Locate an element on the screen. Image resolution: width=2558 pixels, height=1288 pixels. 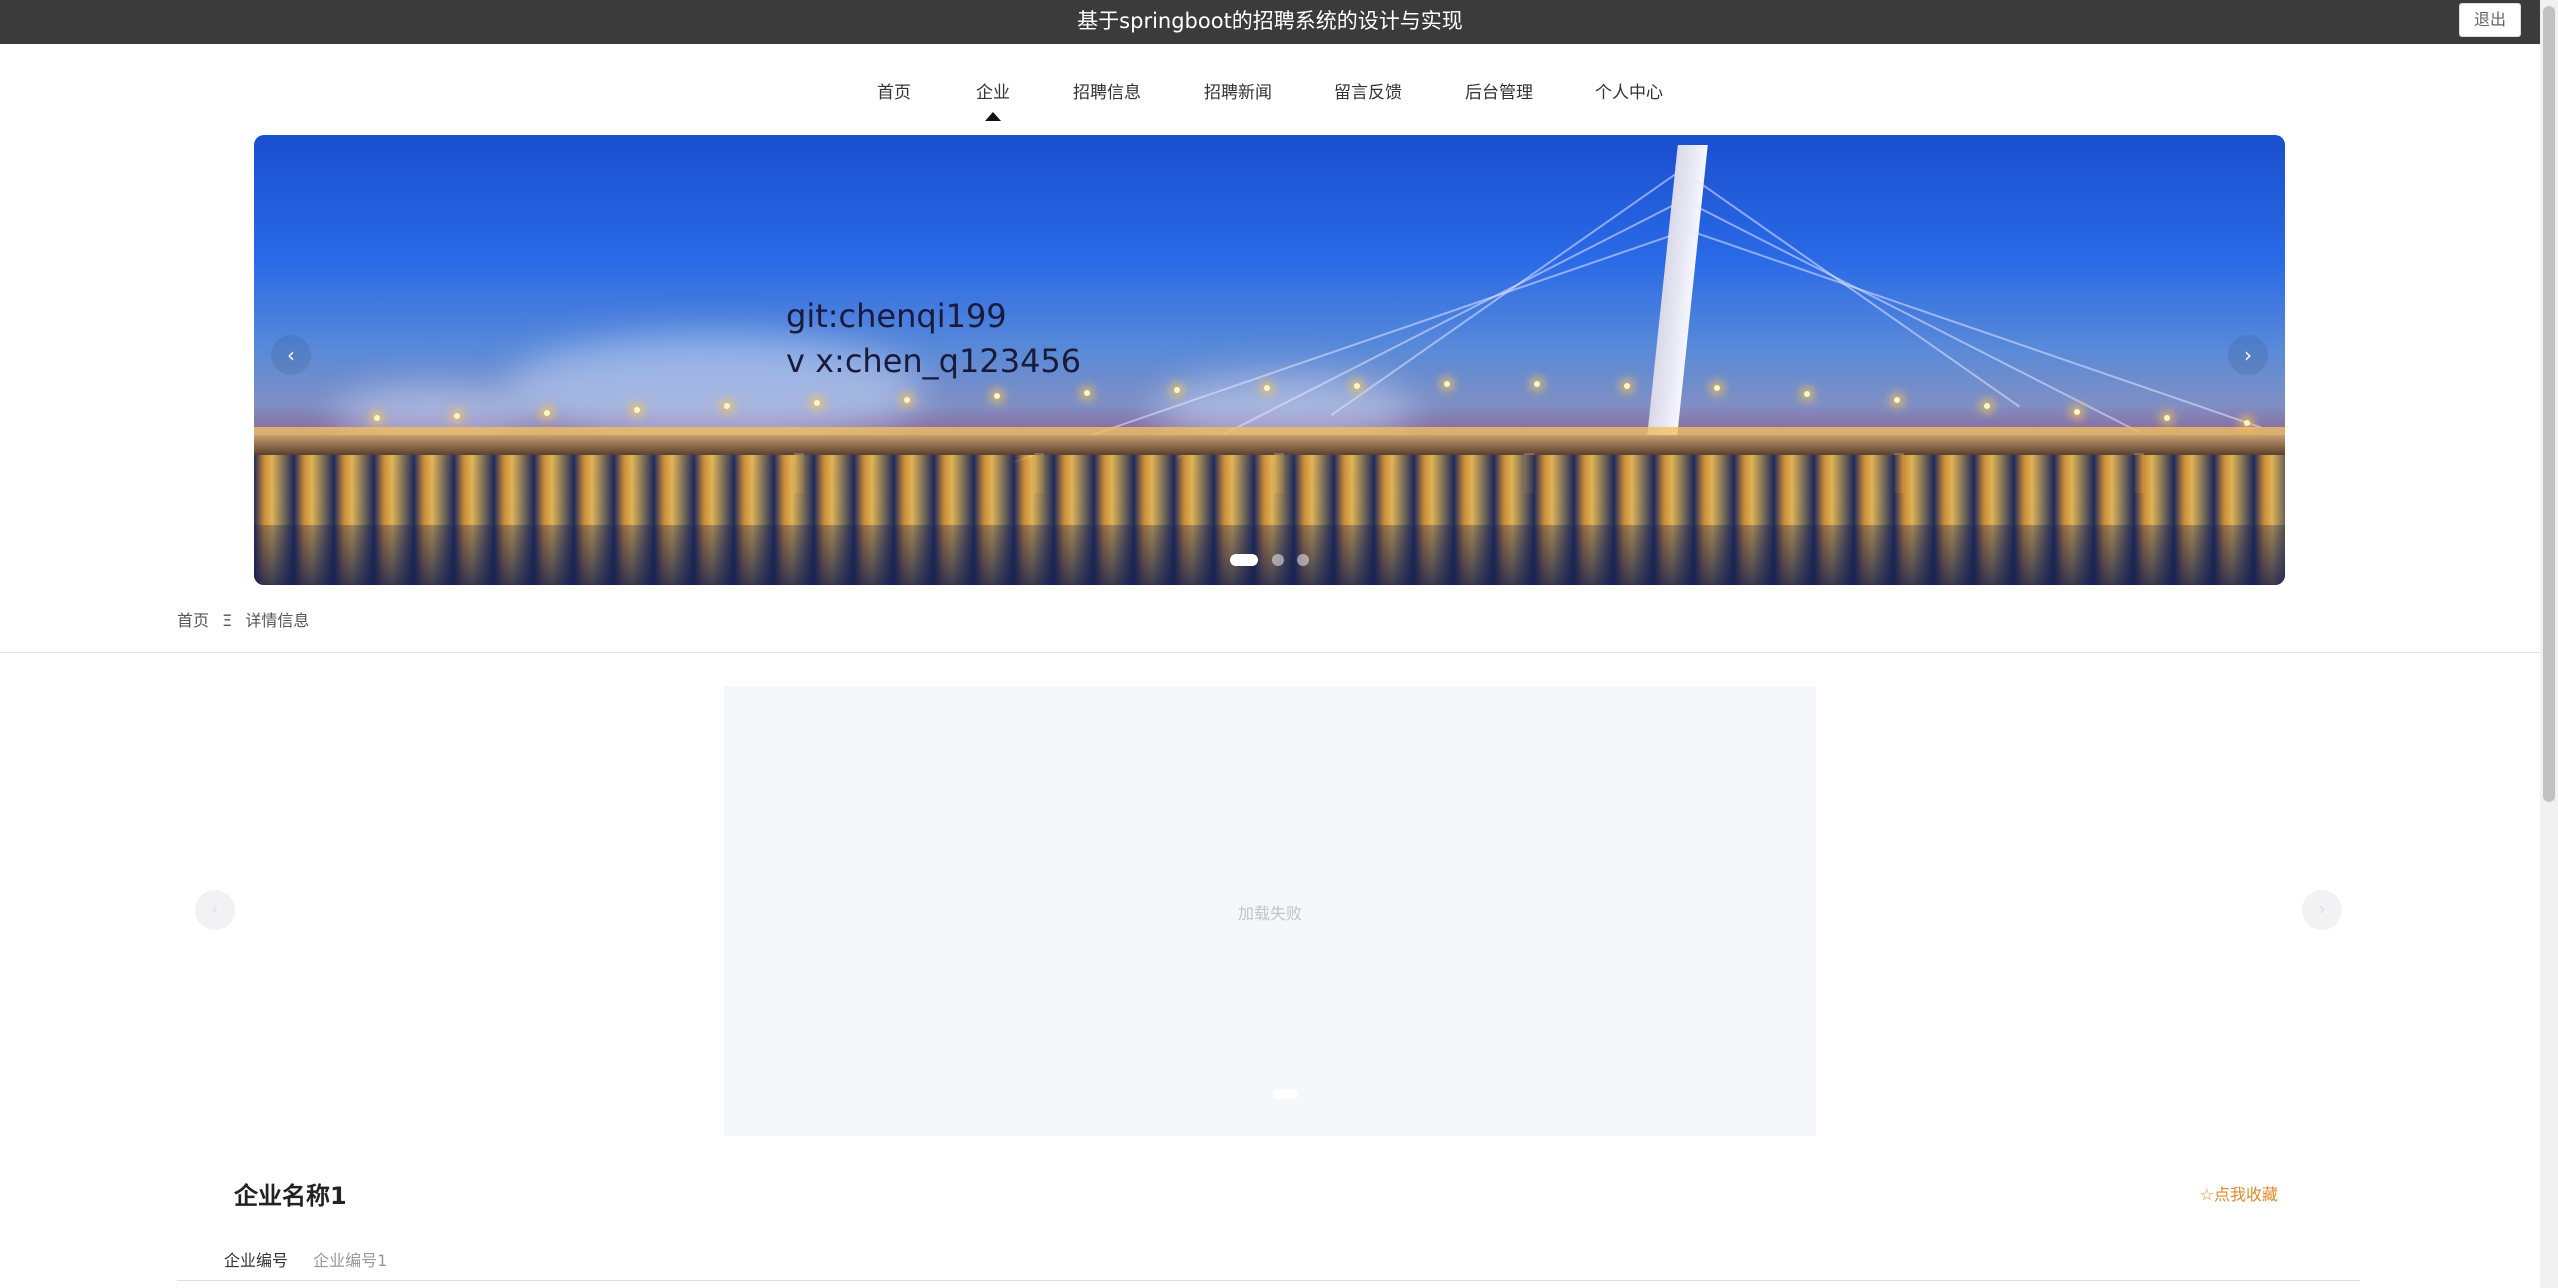
breadcrumb-home: 首页 is located at coordinates (193, 620).